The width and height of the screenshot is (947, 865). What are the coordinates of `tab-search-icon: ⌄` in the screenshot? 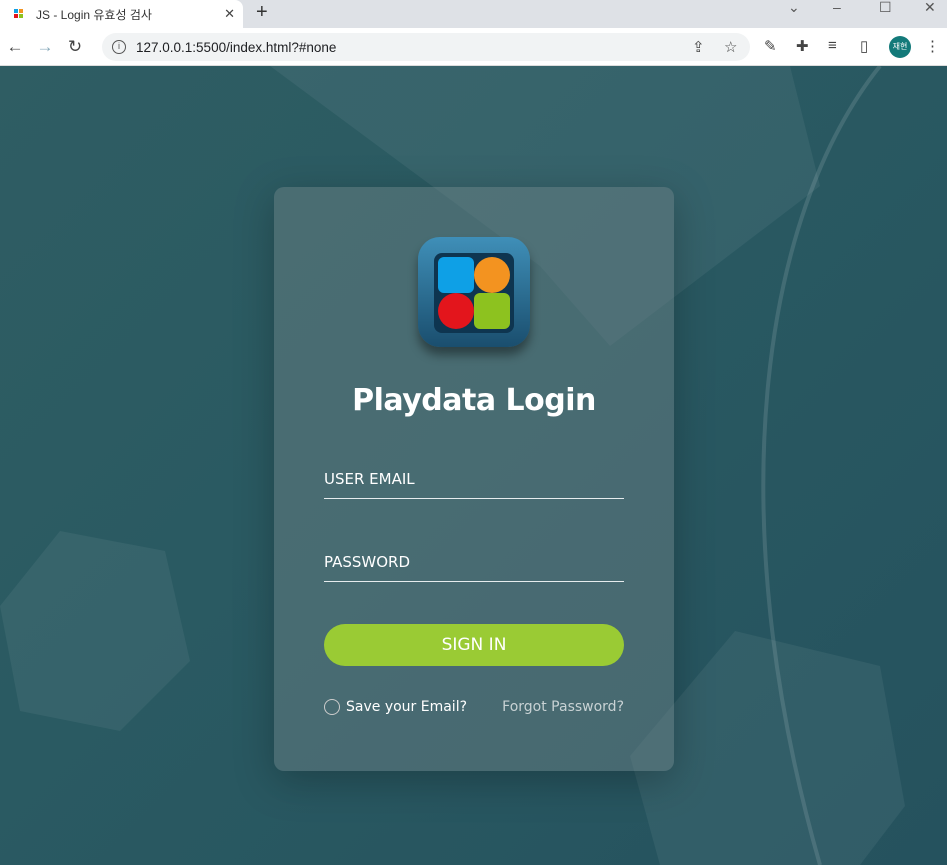 It's located at (794, 7).